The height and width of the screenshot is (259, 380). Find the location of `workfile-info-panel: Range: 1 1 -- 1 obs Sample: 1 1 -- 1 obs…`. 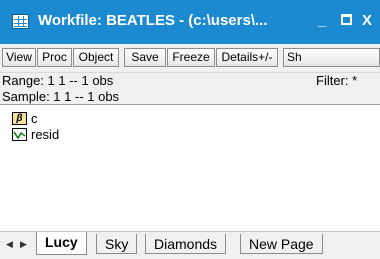

workfile-info-panel: Range: 1 1 -- 1 obs Sample: 1 1 -- 1 obs… is located at coordinates (190, 89).